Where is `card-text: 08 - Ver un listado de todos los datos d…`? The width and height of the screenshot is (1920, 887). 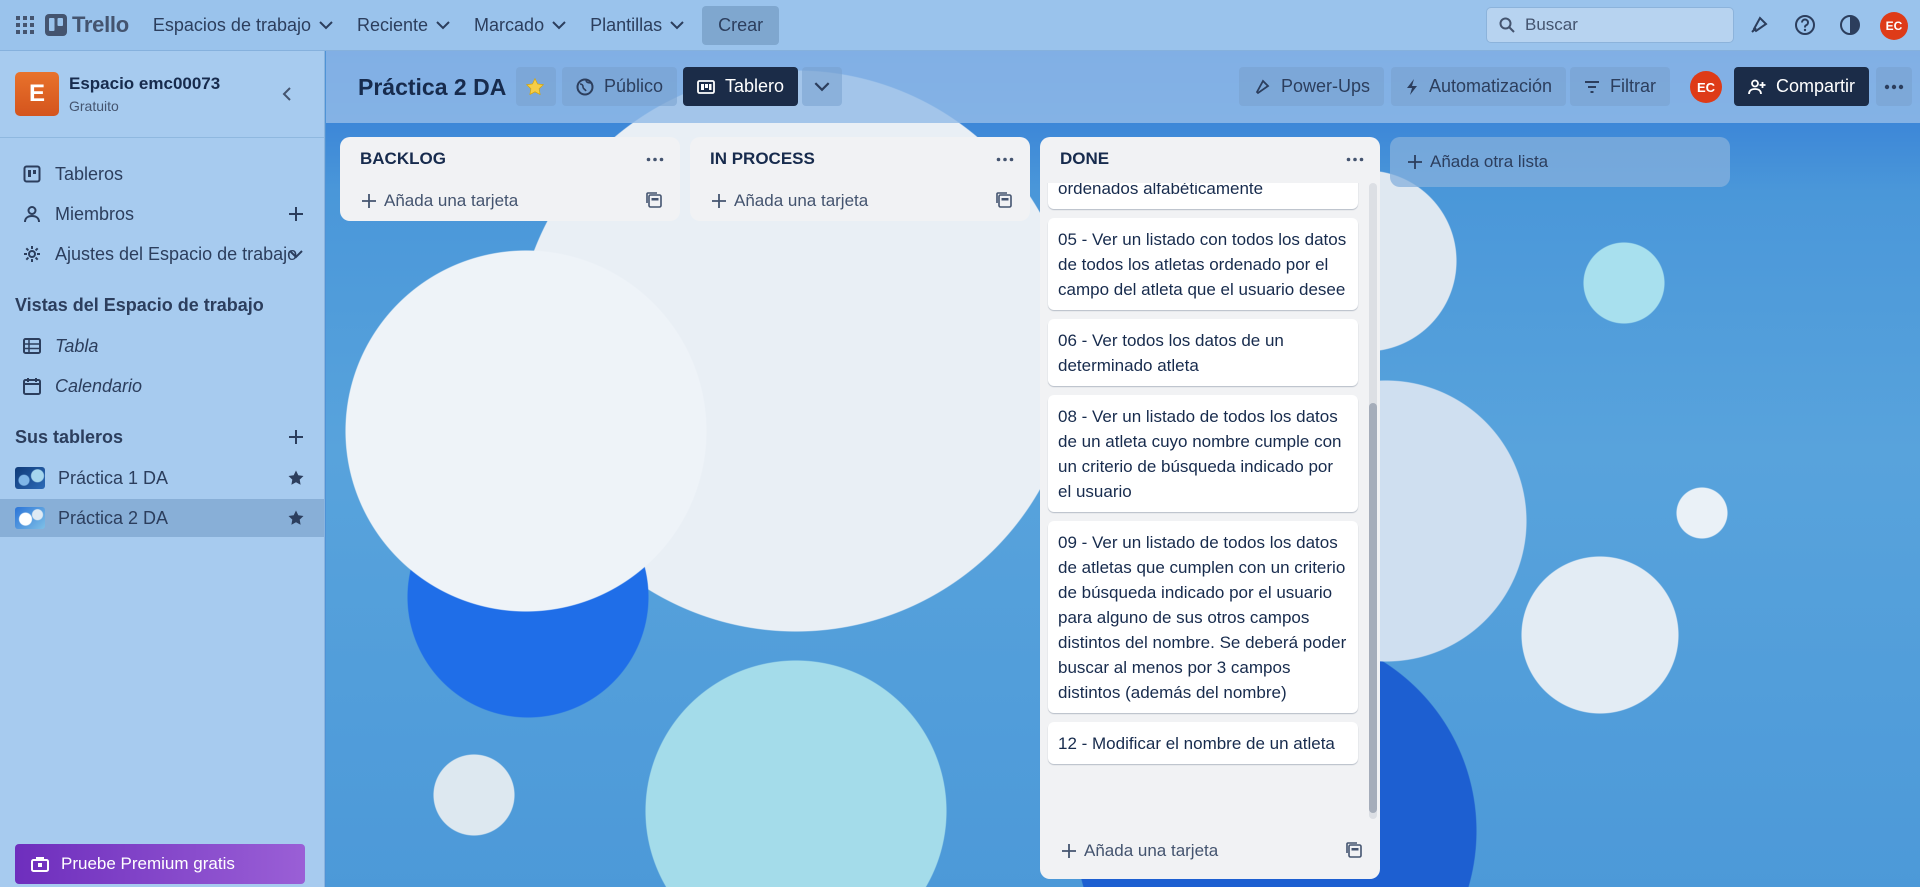
card-text: 08 - Ver un listado de todos los datos d… is located at coordinates (1200, 454).